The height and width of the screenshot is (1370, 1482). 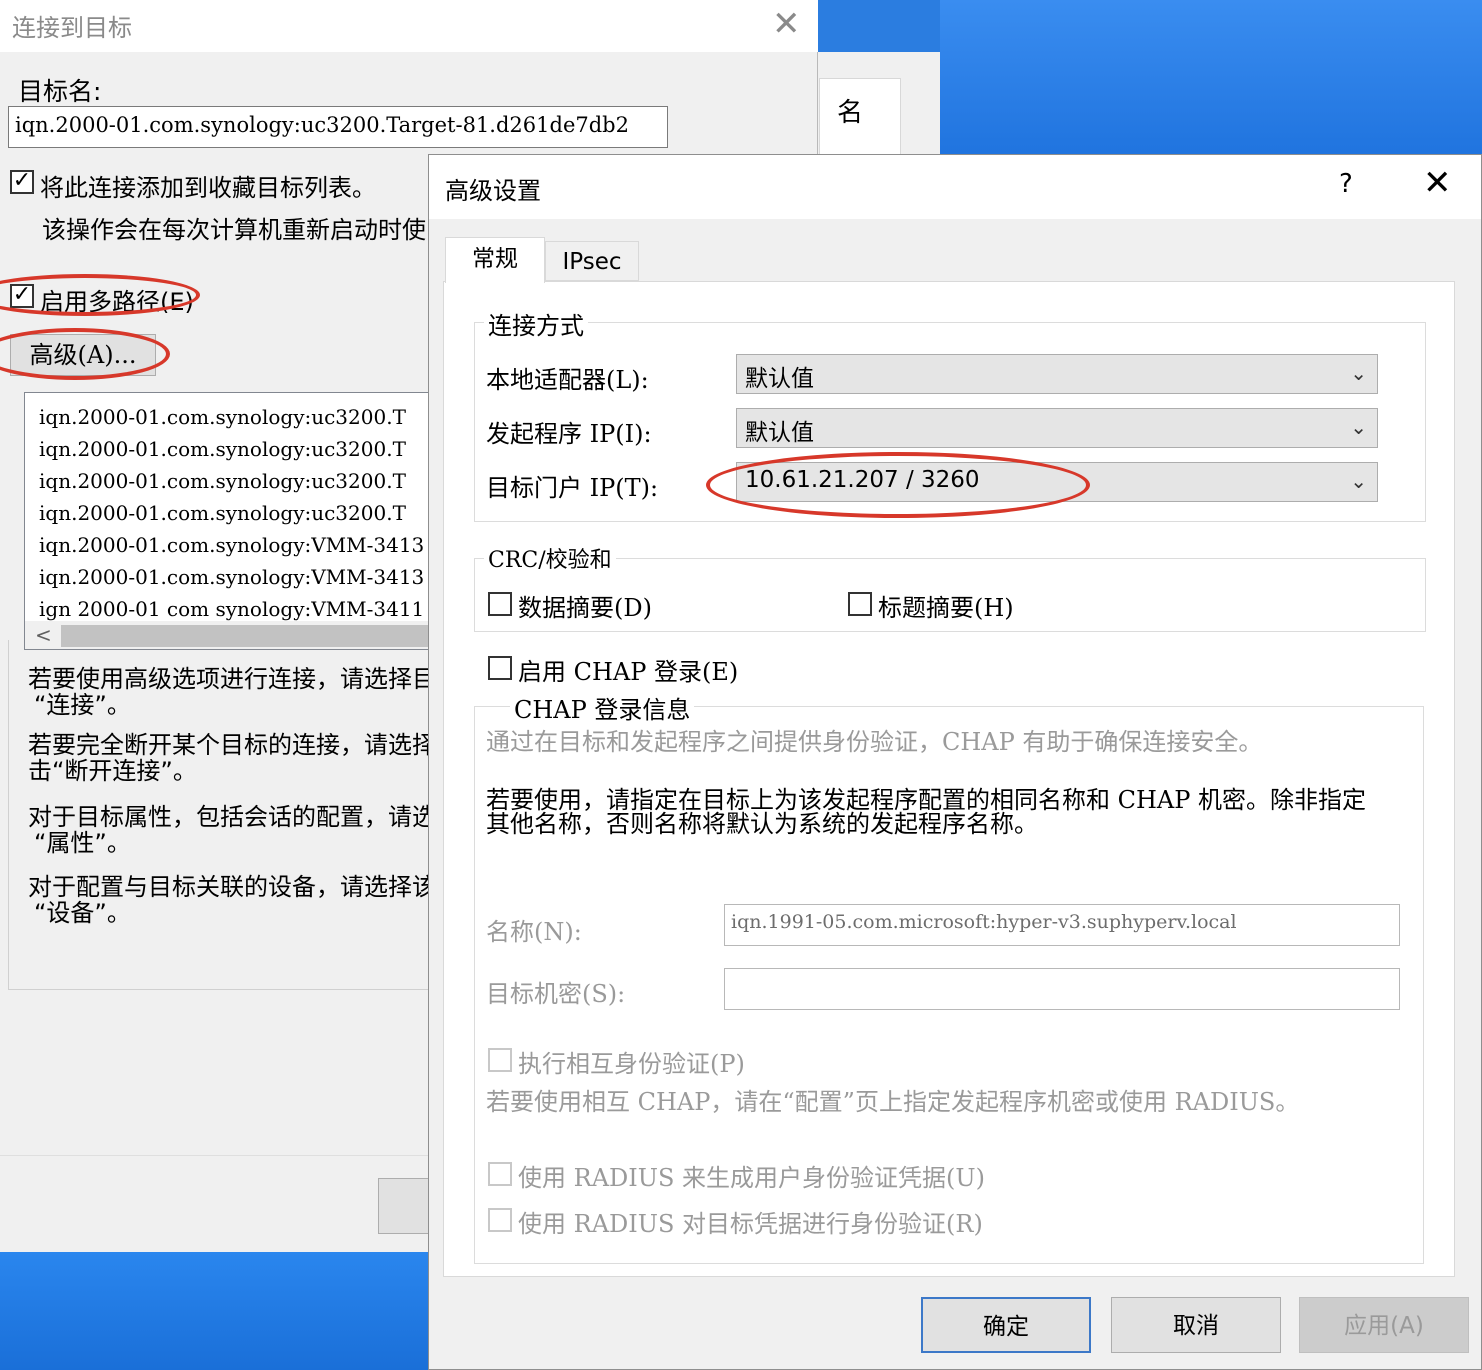 What do you see at coordinates (536, 323) in the screenshot?
I see `group-title: 连接方式` at bounding box center [536, 323].